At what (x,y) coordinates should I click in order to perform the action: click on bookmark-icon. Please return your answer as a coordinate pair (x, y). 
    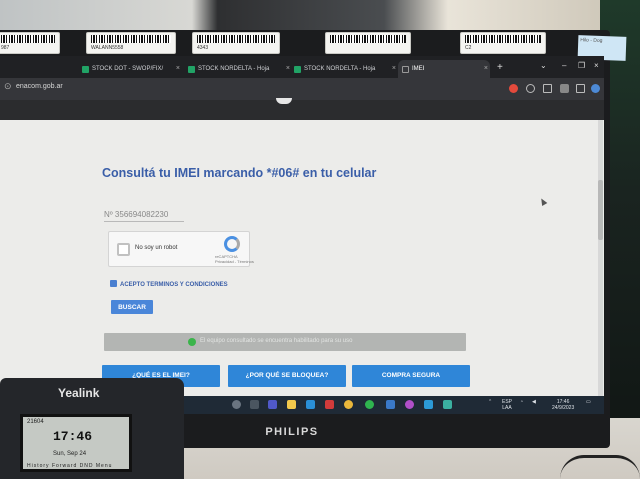
    Looking at the image, I should click on (547, 88).